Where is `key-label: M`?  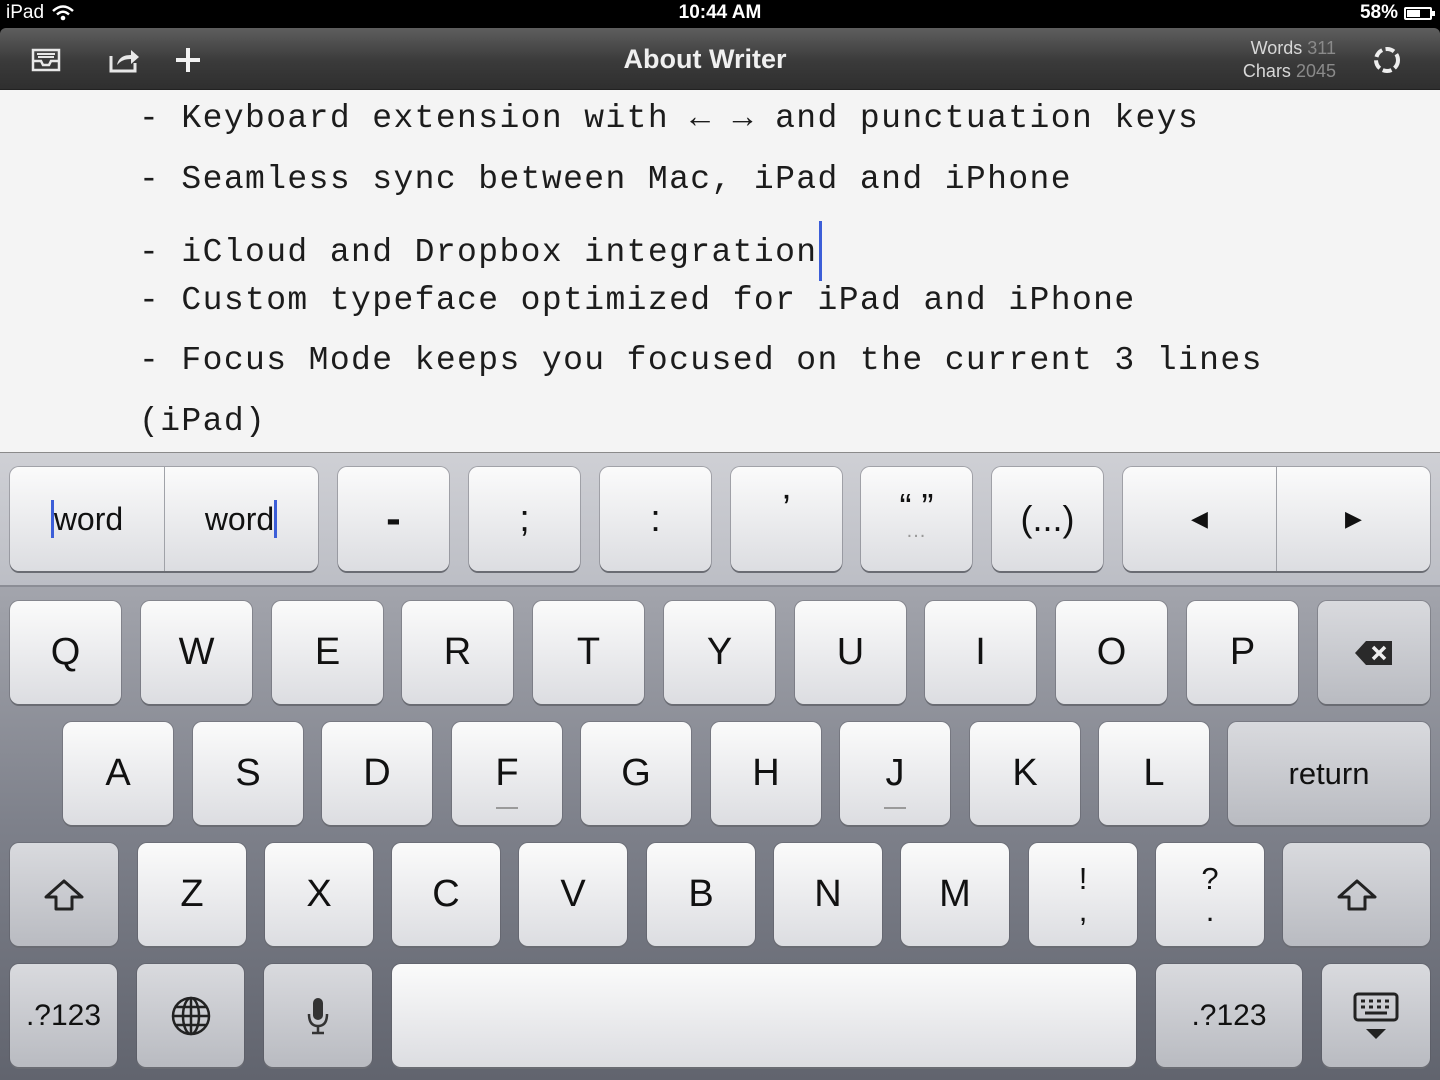 key-label: M is located at coordinates (955, 894).